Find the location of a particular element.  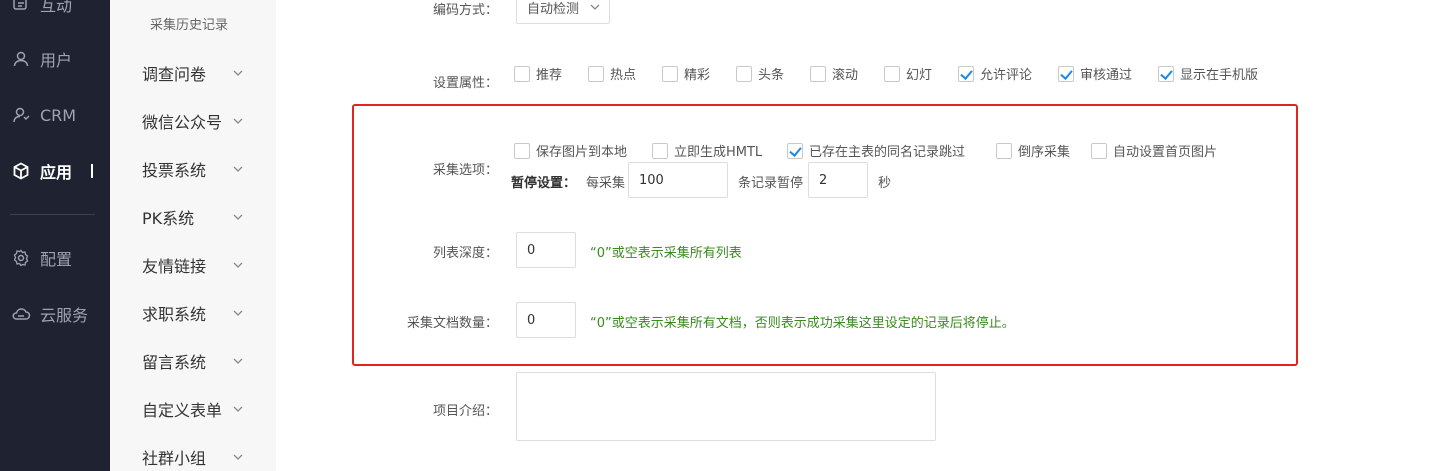

attr-scroll-checkbox: 滚动 is located at coordinates (834, 73).